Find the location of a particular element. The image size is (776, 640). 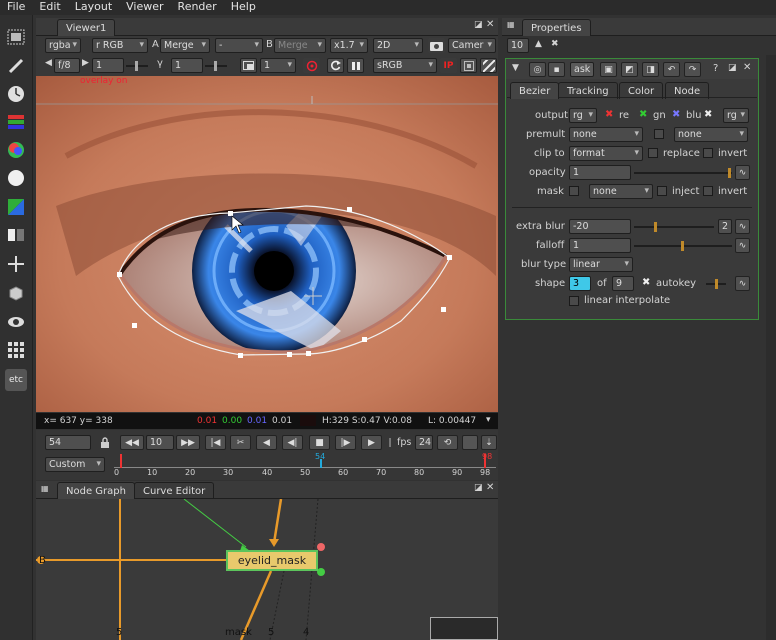

shape-field: 3 is located at coordinates (580, 283).